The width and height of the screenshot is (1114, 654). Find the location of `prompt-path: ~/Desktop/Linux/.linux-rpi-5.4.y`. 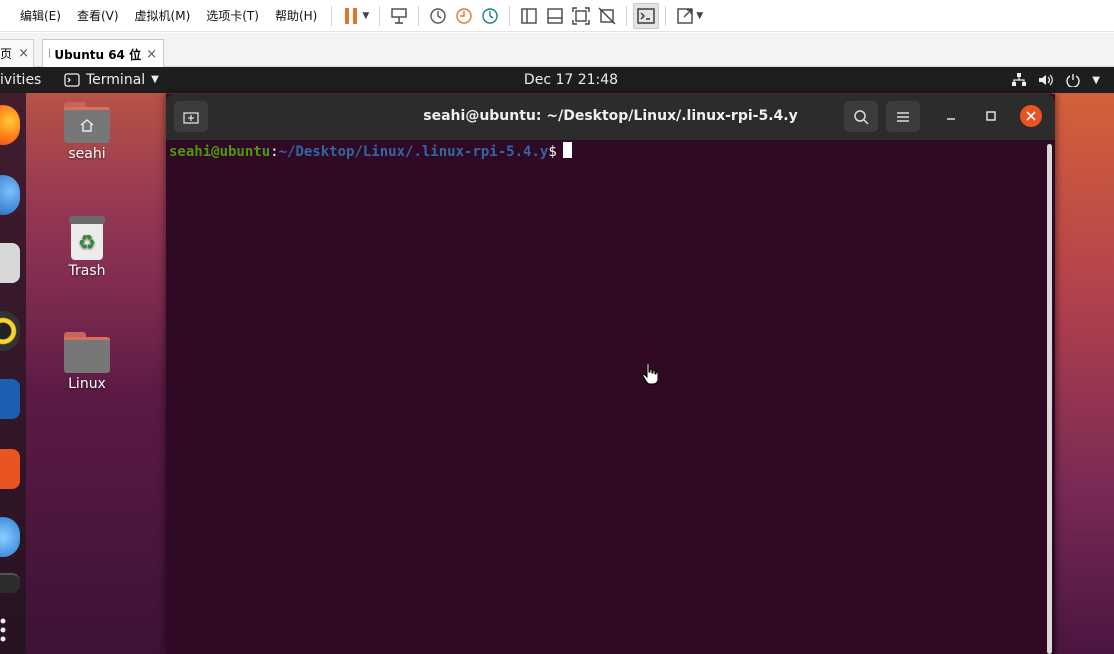

prompt-path: ~/Desktop/Linux/.linux-rpi-5.4.y is located at coordinates (413, 152).